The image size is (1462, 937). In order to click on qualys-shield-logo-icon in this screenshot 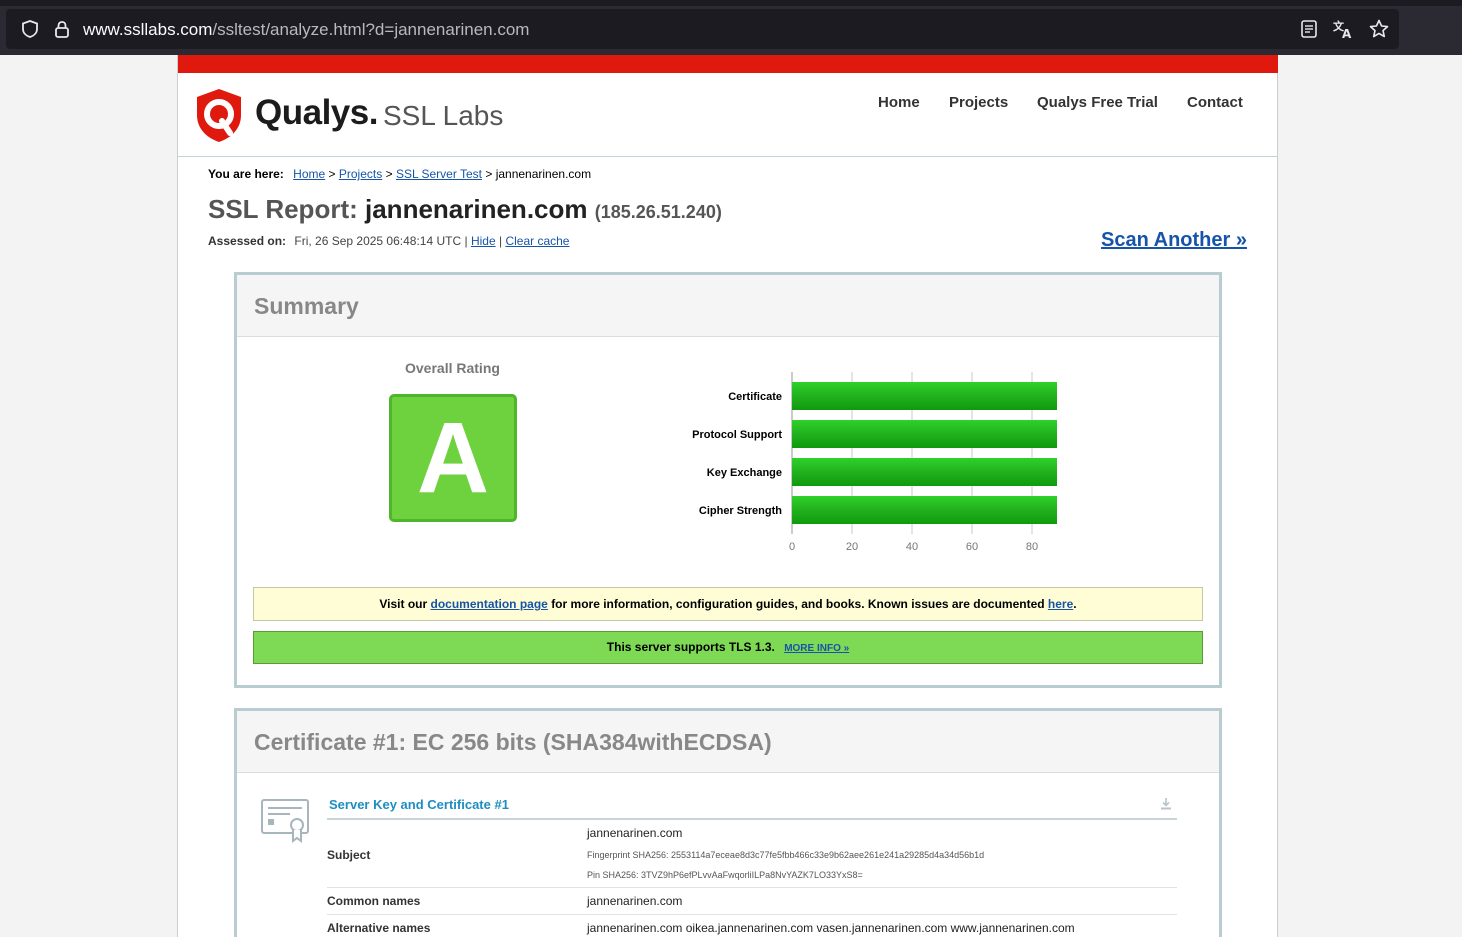, I will do `click(219, 115)`.